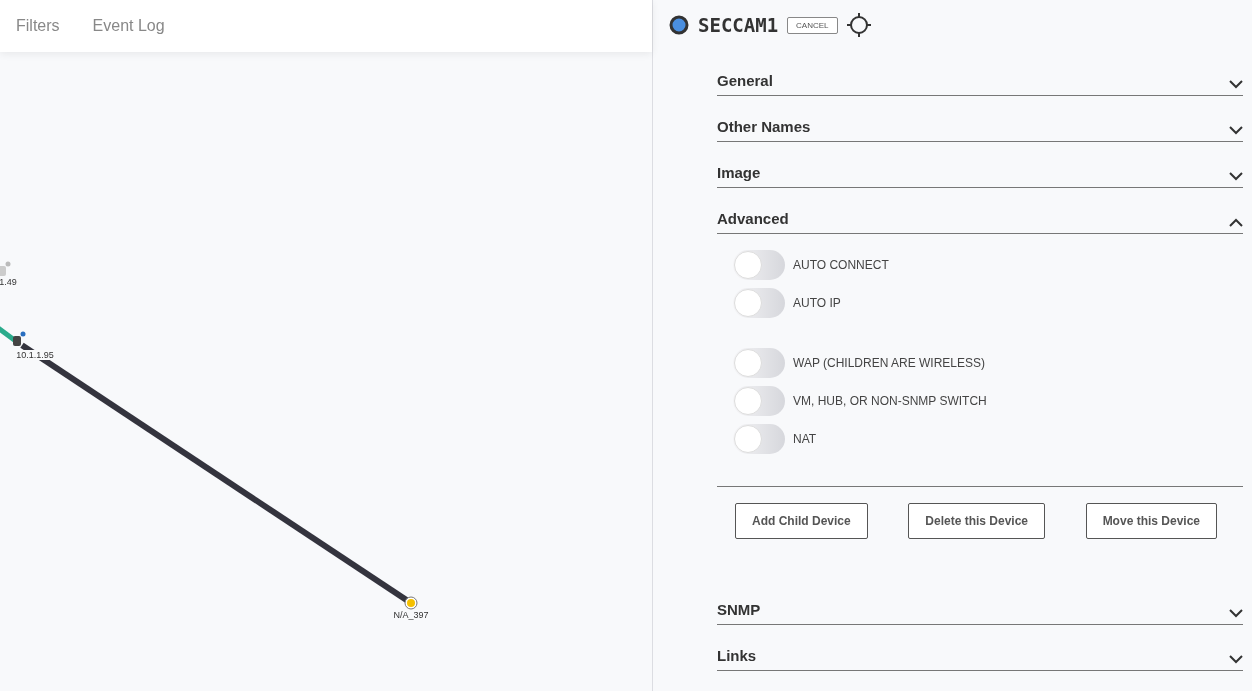 The height and width of the screenshot is (691, 1252). What do you see at coordinates (128, 26) in the screenshot?
I see `nav-tab: Event Log` at bounding box center [128, 26].